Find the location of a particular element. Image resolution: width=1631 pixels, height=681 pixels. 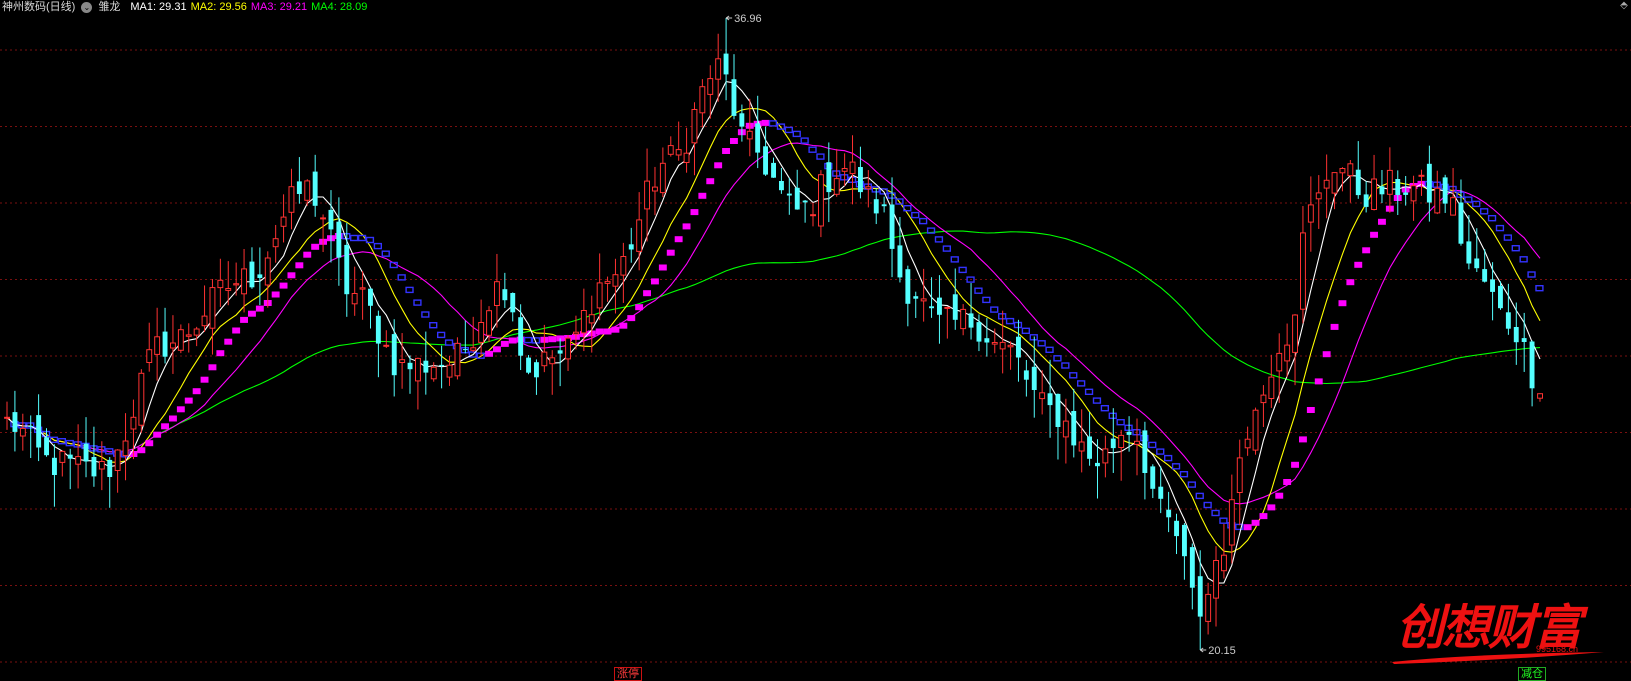

ma-legend: MA1: 29.31 MA2: 29.56 MA3: 29.21 MA4: 28.09 is located at coordinates (250, 7).